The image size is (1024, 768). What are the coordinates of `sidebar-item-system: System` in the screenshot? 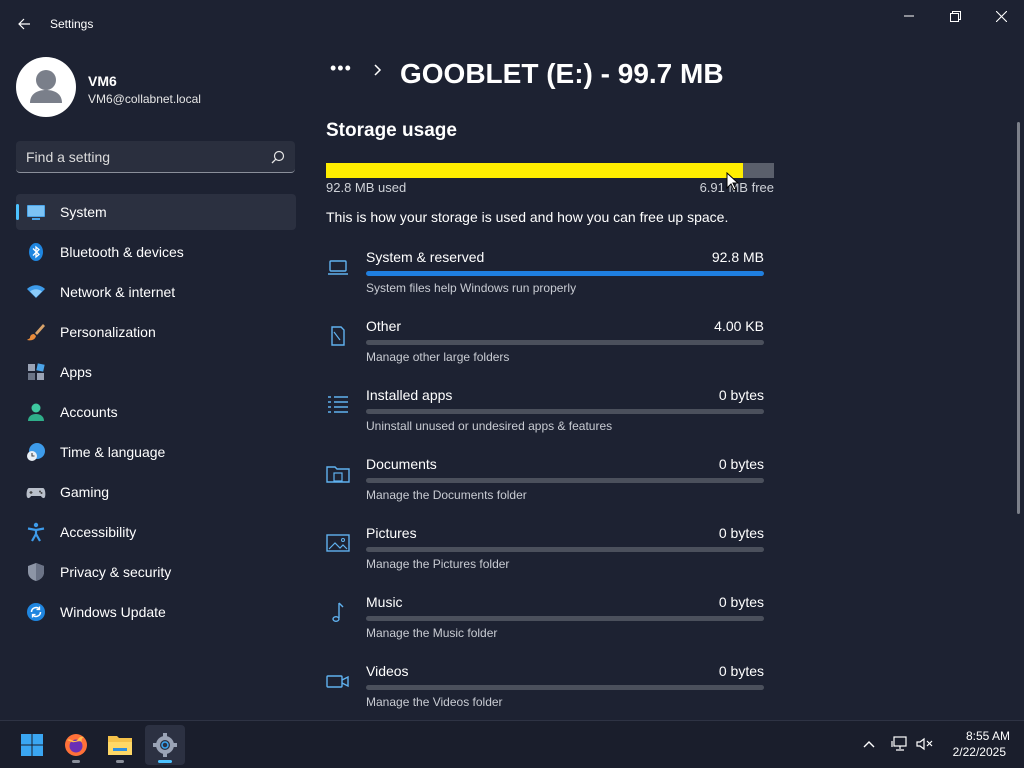 It's located at (156, 212).